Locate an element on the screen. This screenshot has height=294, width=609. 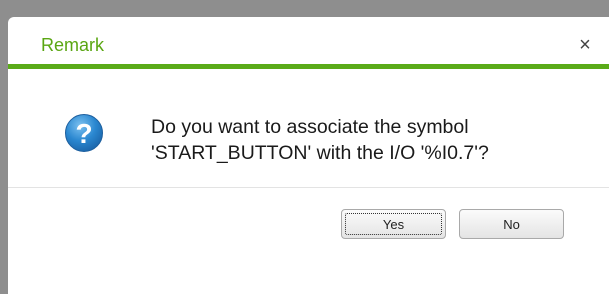
no-button: No is located at coordinates (511, 224).